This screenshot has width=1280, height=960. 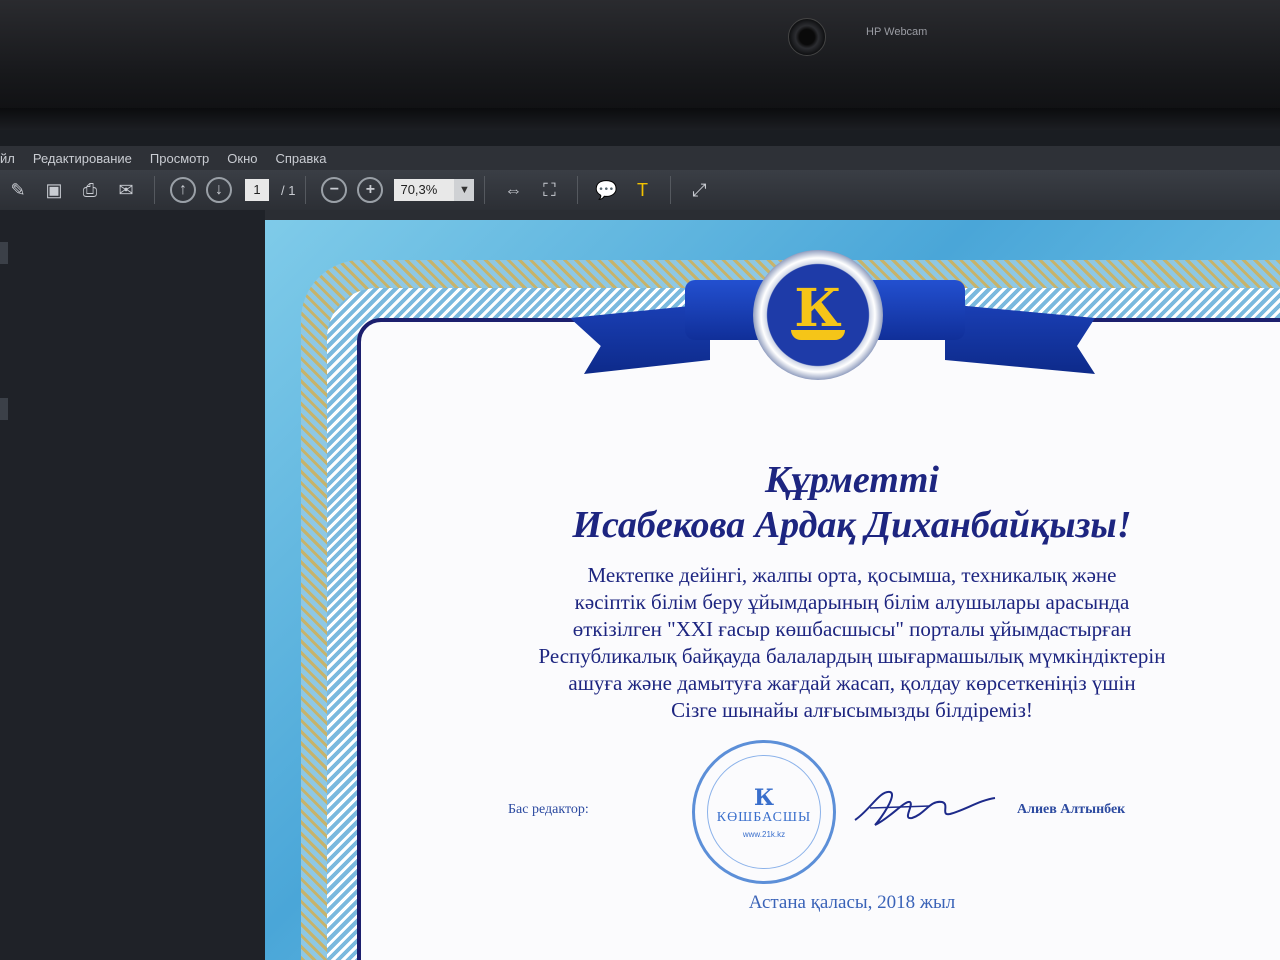 I want to click on comment-icon: 💬, so click(x=606, y=190).